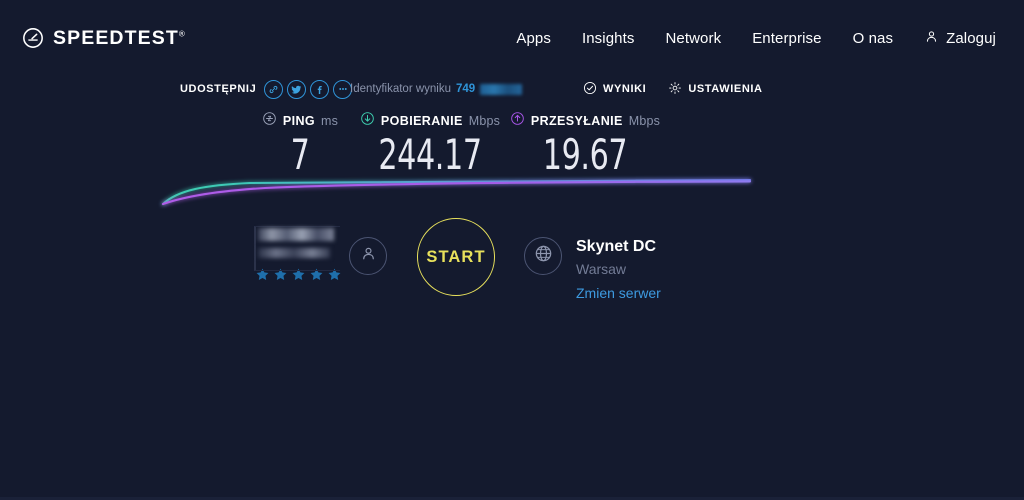  Describe the element at coordinates (465, 89) in the screenshot. I see `result-id-value: 749` at that location.